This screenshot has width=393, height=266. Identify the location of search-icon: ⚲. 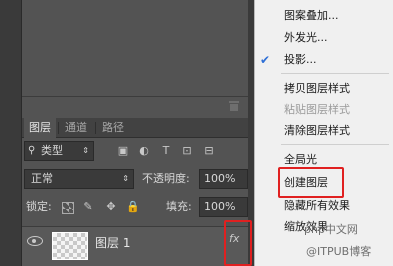
(32, 150).